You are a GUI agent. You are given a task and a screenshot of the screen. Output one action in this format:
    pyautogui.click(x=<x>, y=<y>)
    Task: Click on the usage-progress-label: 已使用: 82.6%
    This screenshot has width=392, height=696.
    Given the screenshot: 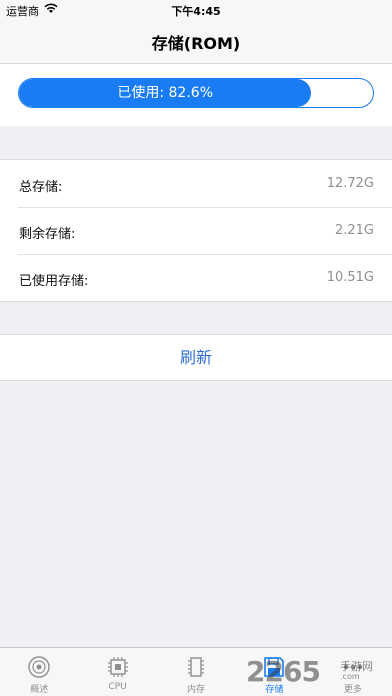 What is the action you would take?
    pyautogui.click(x=165, y=93)
    